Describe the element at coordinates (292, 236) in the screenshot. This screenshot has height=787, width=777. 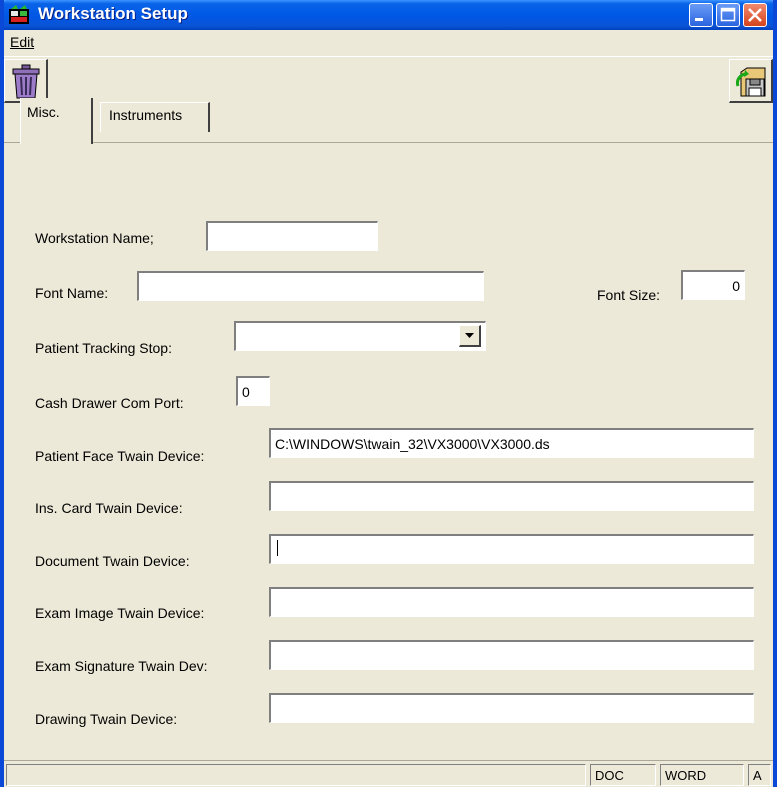
I see `workstation-name-input` at that location.